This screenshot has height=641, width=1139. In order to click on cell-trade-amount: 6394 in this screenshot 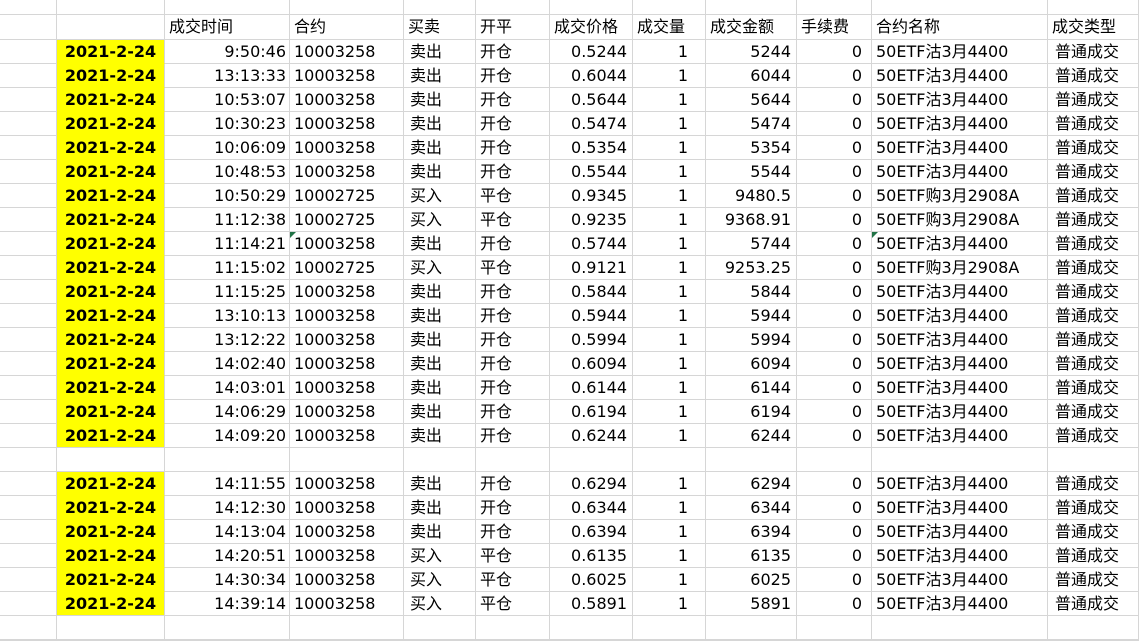, I will do `click(751, 532)`.